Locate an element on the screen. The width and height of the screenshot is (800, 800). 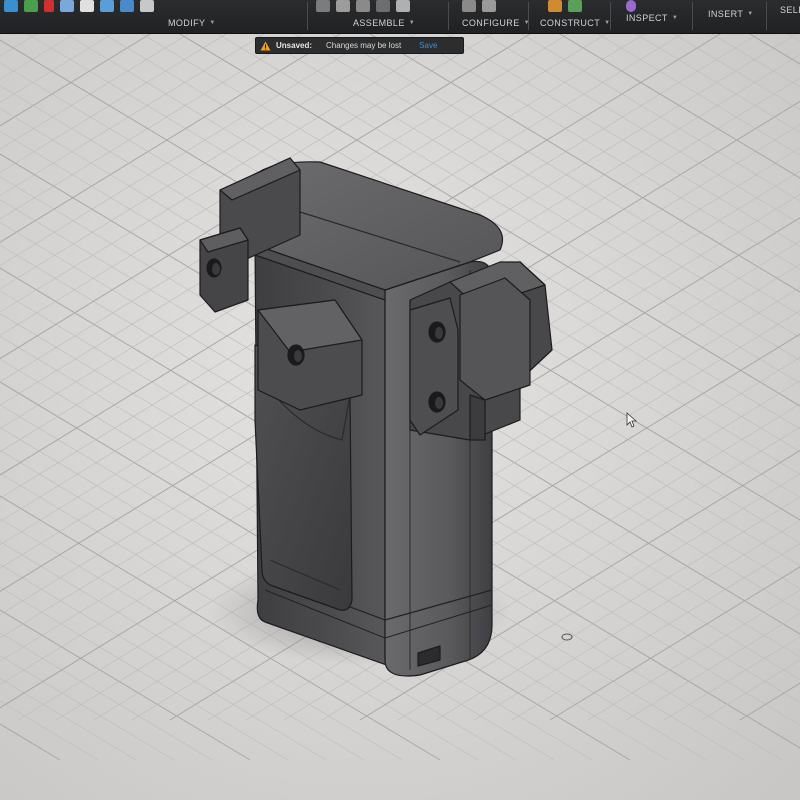
left-ear-hole-inner is located at coordinates (216, 269).